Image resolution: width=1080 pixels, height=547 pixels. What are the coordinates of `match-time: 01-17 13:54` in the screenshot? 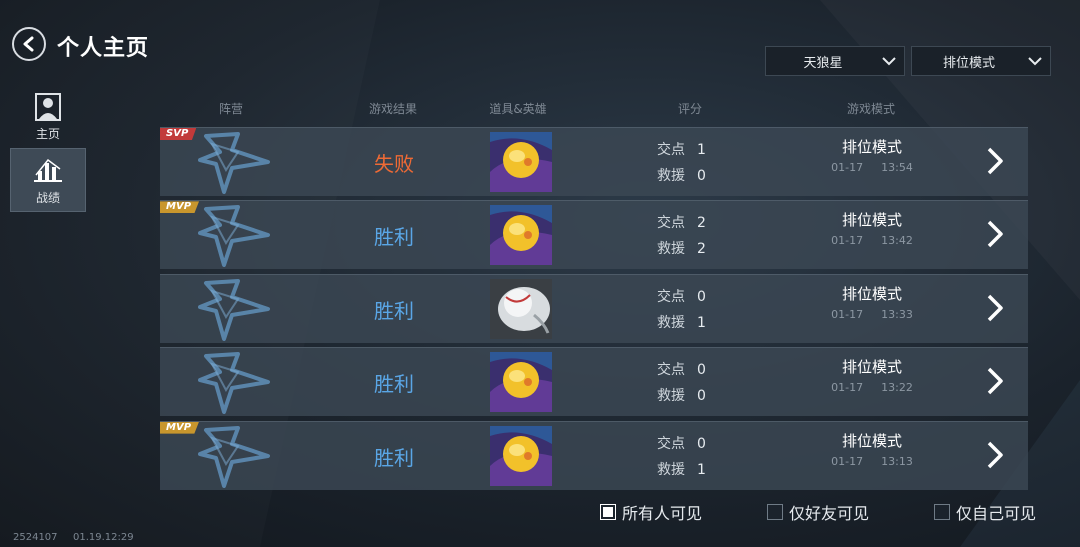 It's located at (872, 167).